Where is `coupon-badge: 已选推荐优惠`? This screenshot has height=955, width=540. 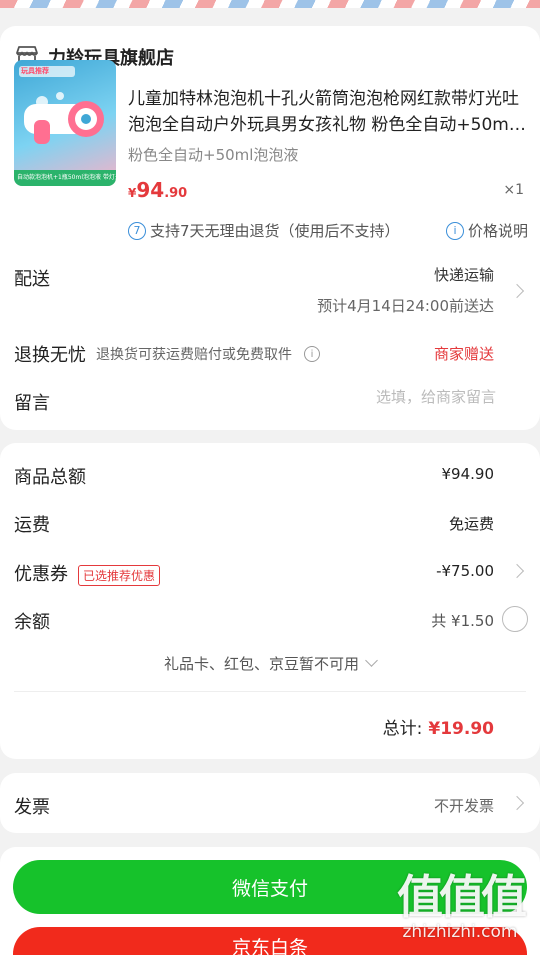
coupon-badge: 已选推荐优惠 is located at coordinates (119, 575).